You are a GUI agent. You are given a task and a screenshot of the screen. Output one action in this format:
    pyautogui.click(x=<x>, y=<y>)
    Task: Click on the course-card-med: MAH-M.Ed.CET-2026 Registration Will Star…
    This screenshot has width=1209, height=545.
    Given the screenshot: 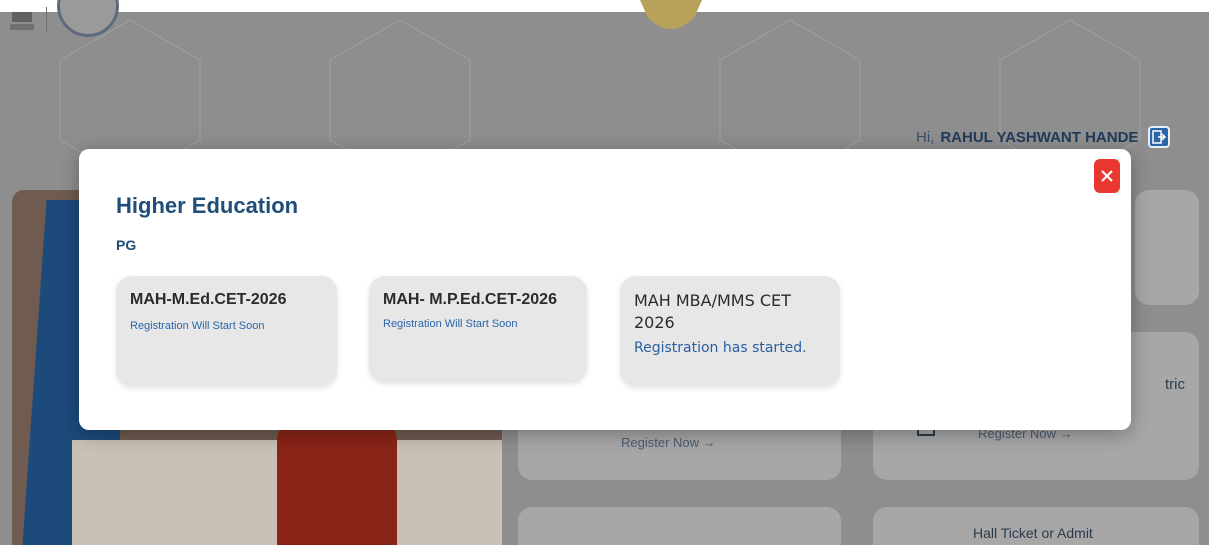 What is the action you would take?
    pyautogui.click(x=226, y=331)
    